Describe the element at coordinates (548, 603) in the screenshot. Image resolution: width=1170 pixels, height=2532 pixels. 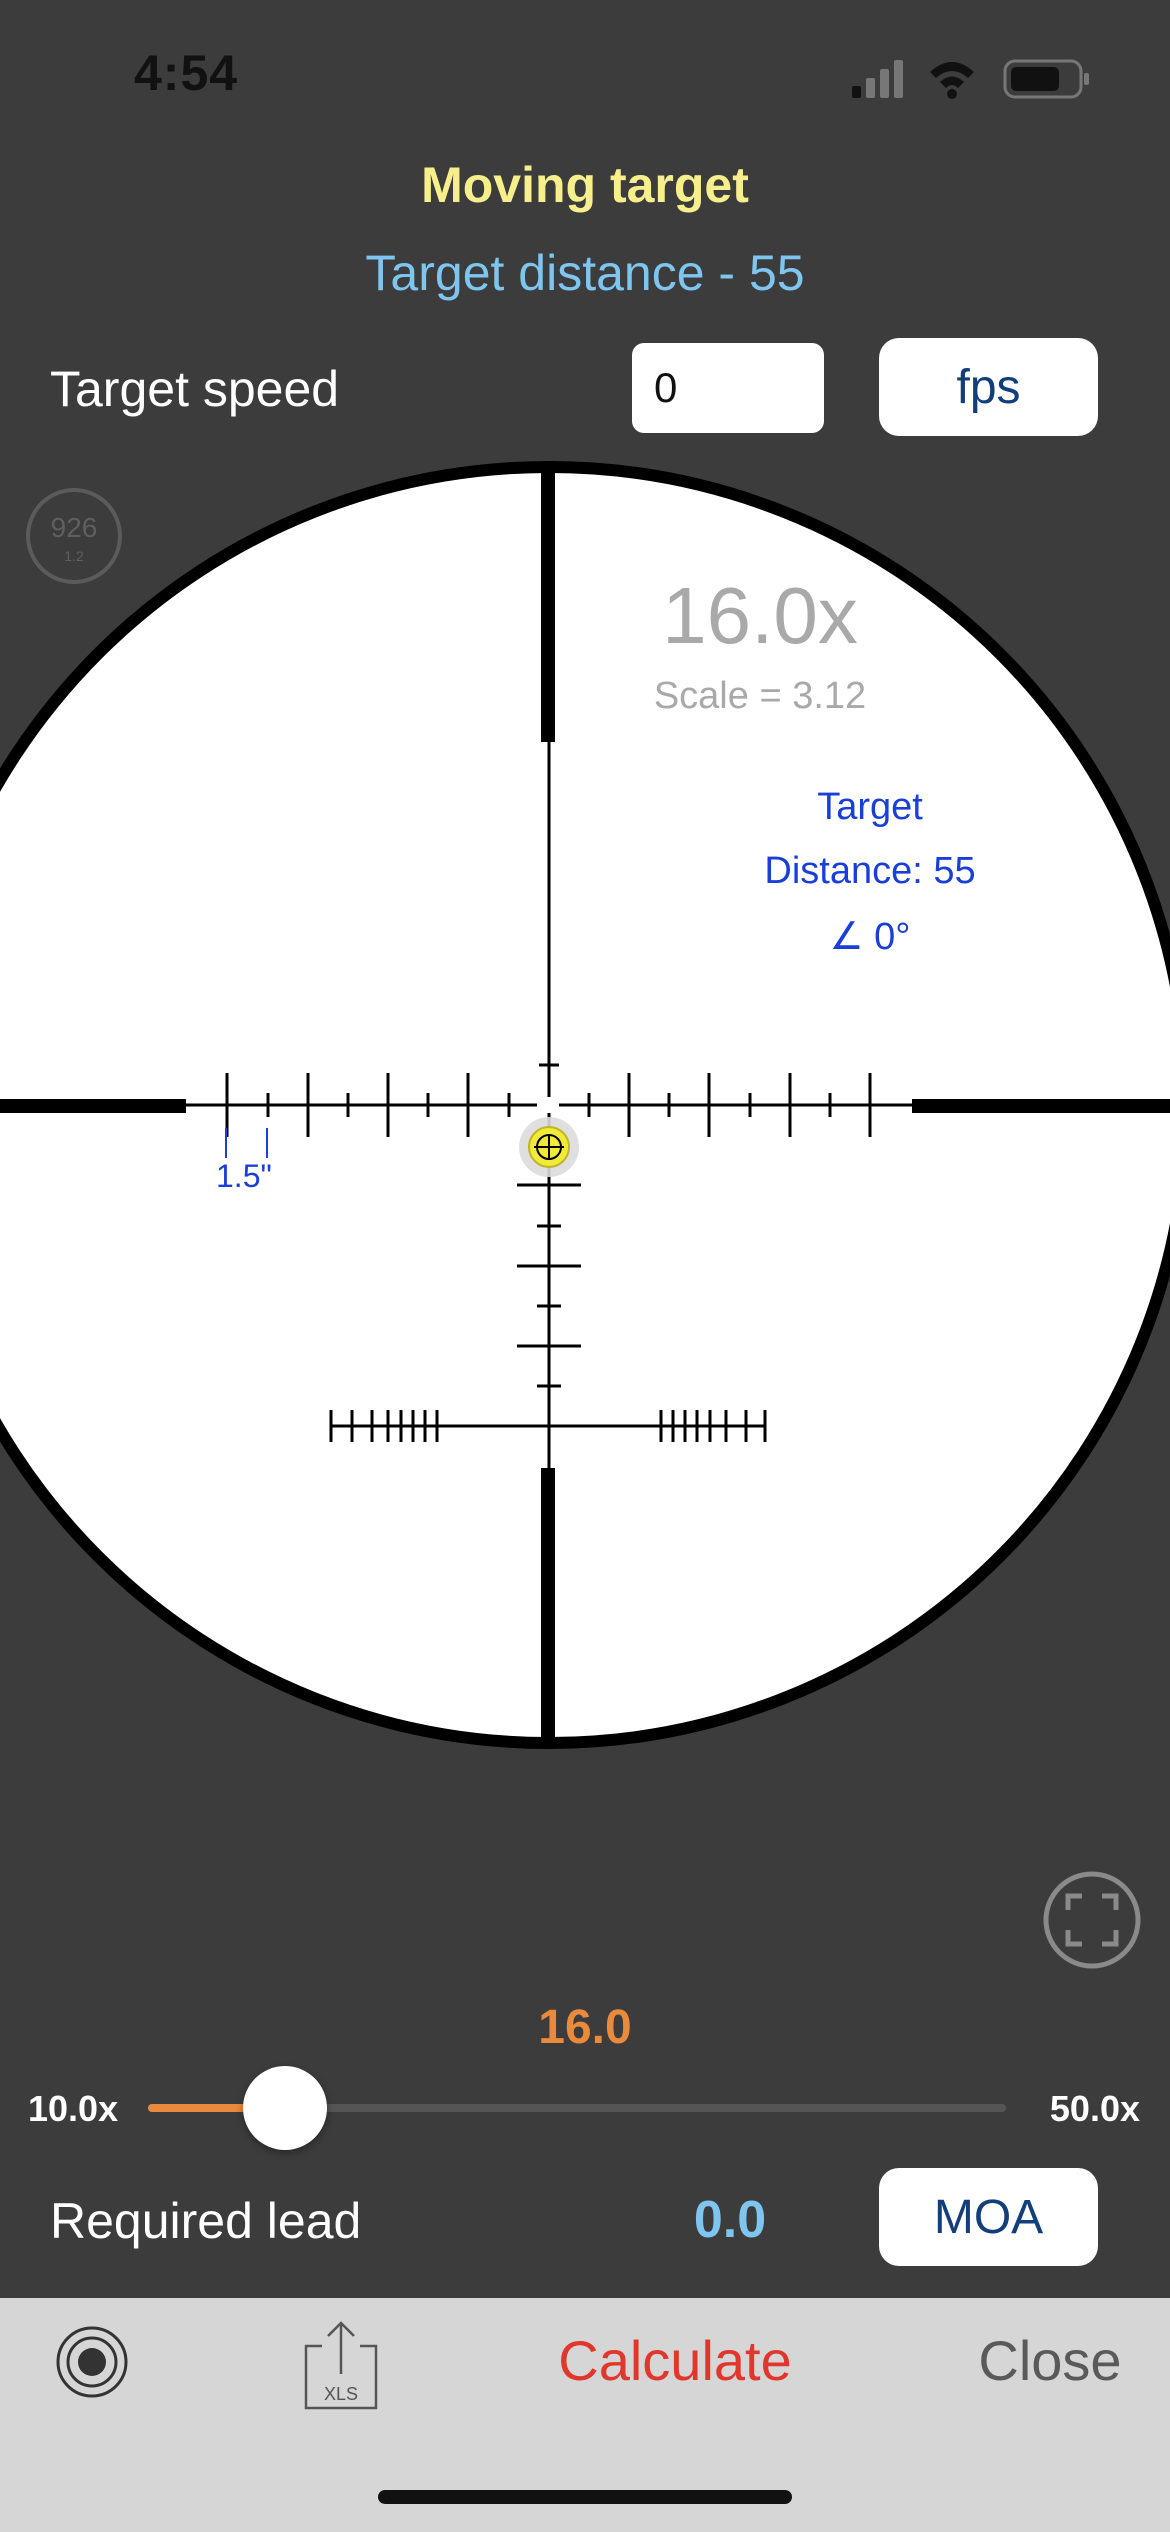
I see `top-post` at that location.